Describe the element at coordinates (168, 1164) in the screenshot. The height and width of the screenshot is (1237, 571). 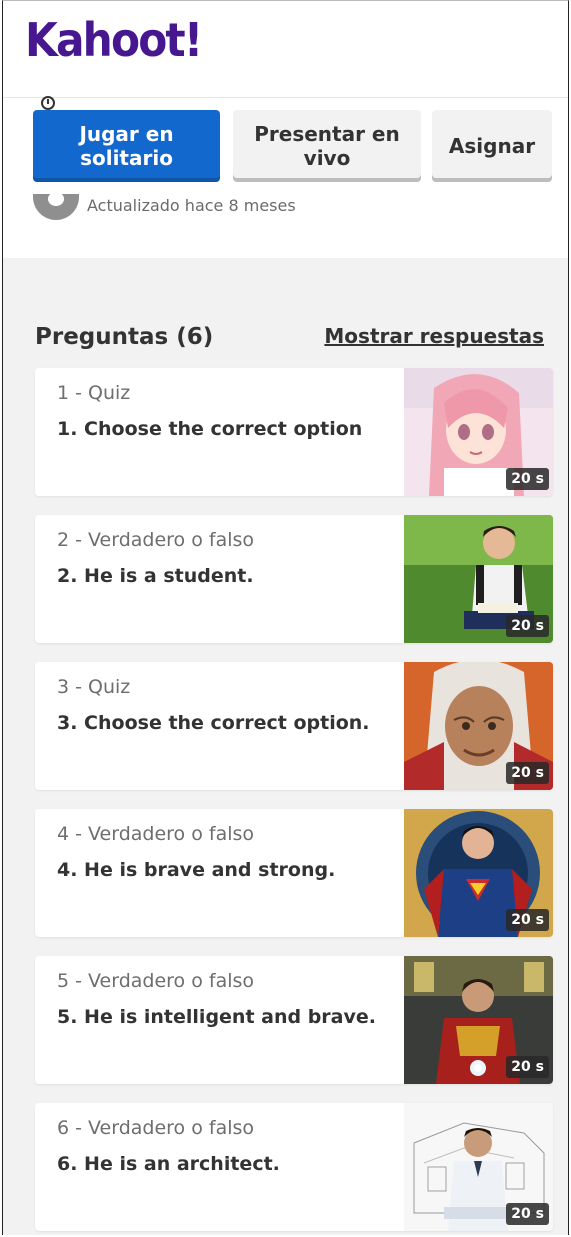
I see `question-text: 6. He is an architect.` at that location.